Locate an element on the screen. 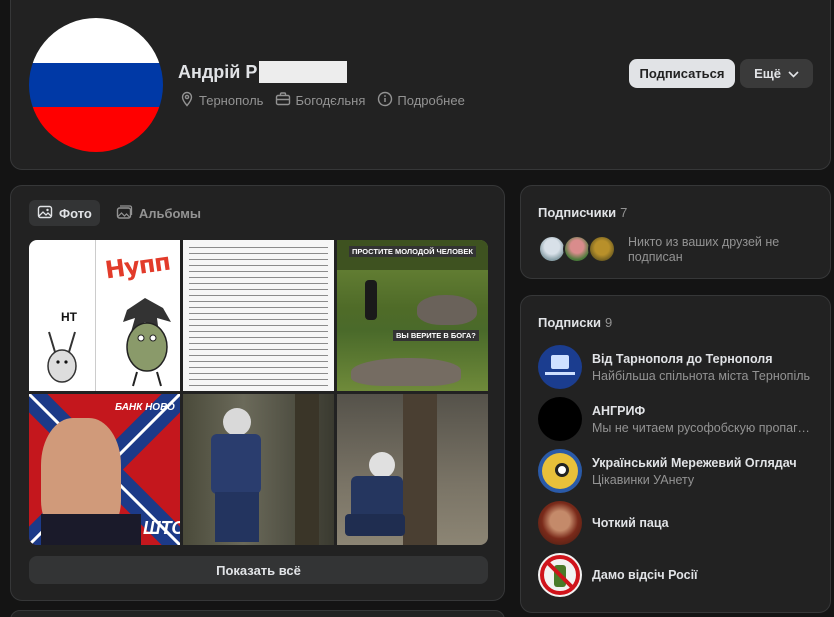 The height and width of the screenshot is (617, 834). photo-caption-2: ВЫ ВЕРИТЕ В БОГА? is located at coordinates (436, 335).